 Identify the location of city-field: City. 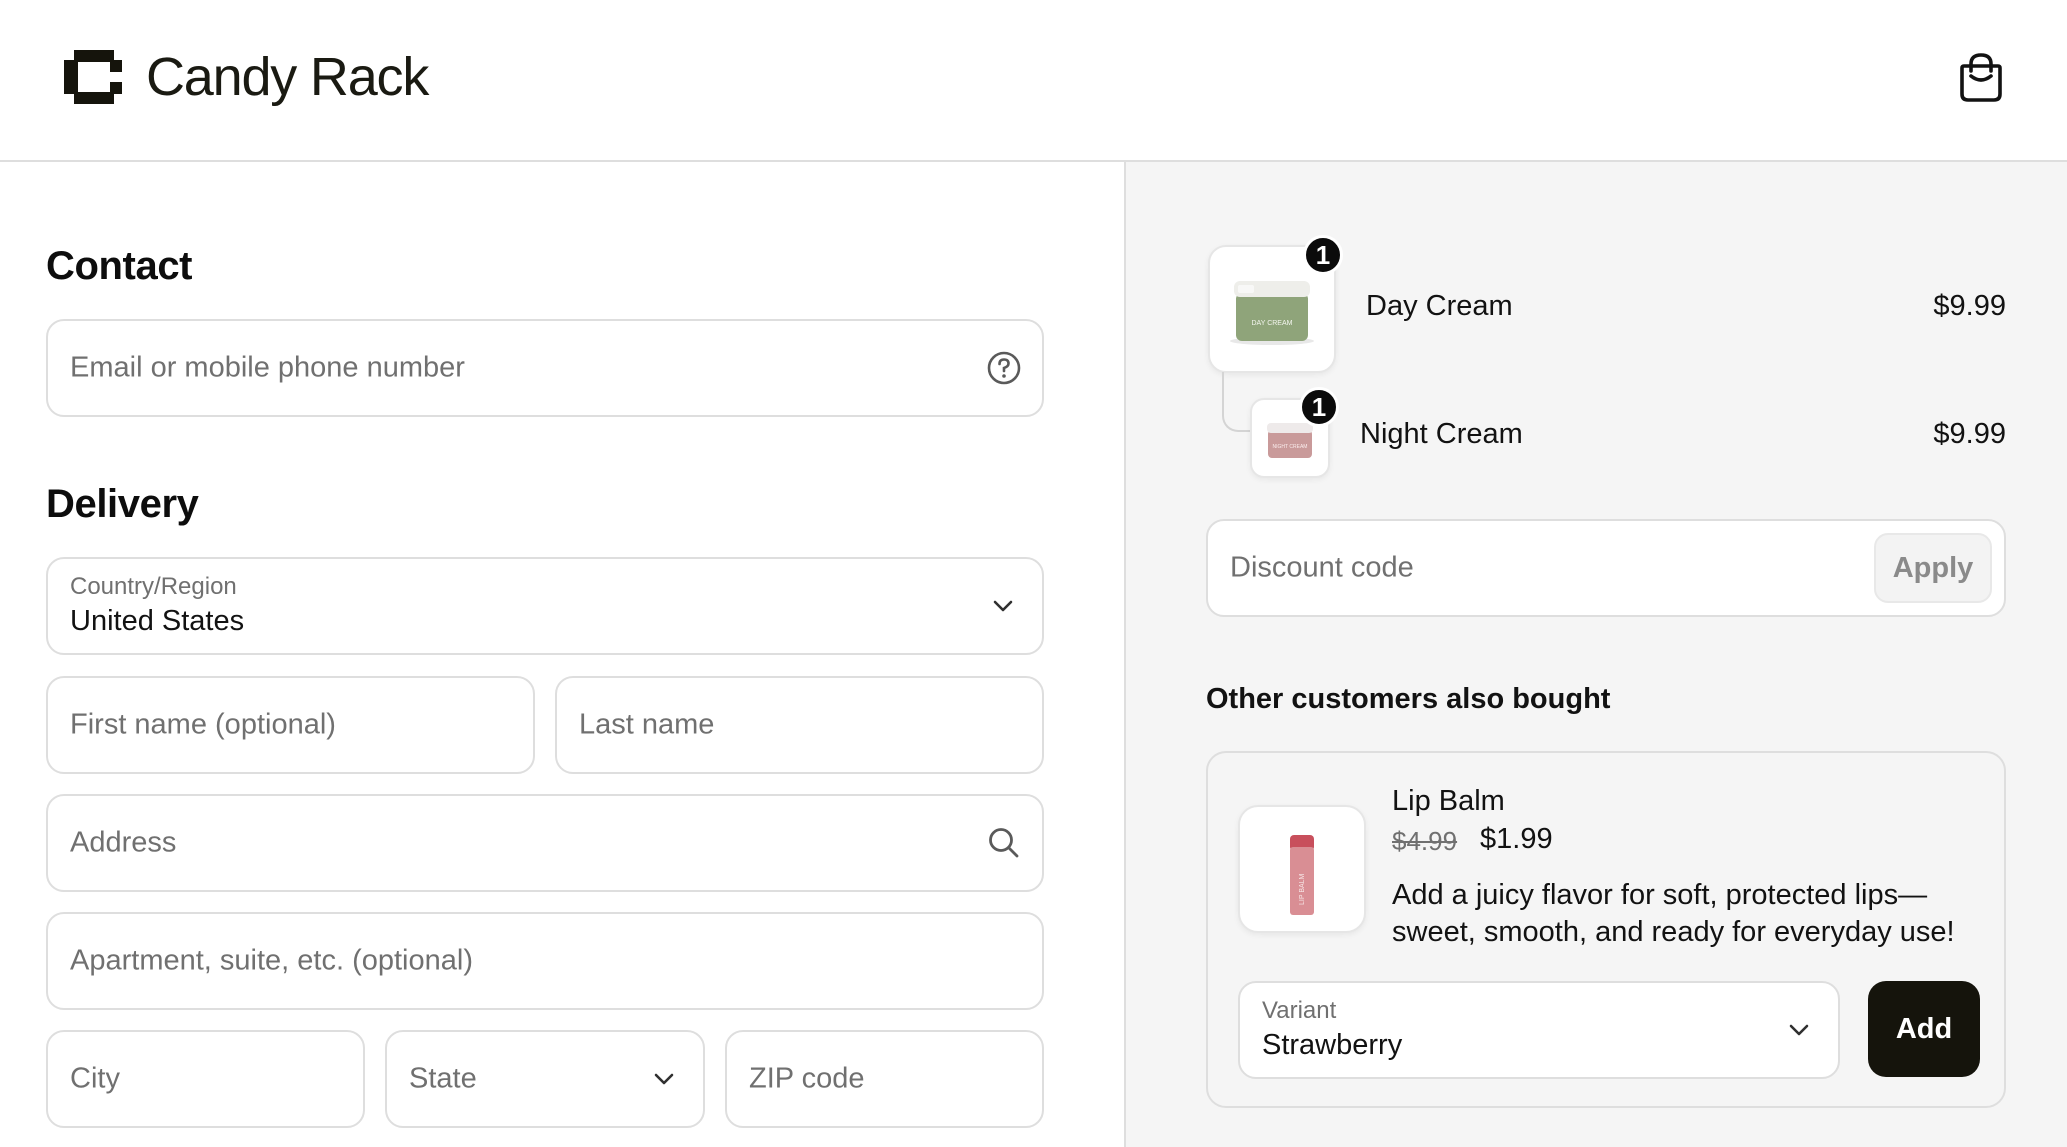
(205, 1079).